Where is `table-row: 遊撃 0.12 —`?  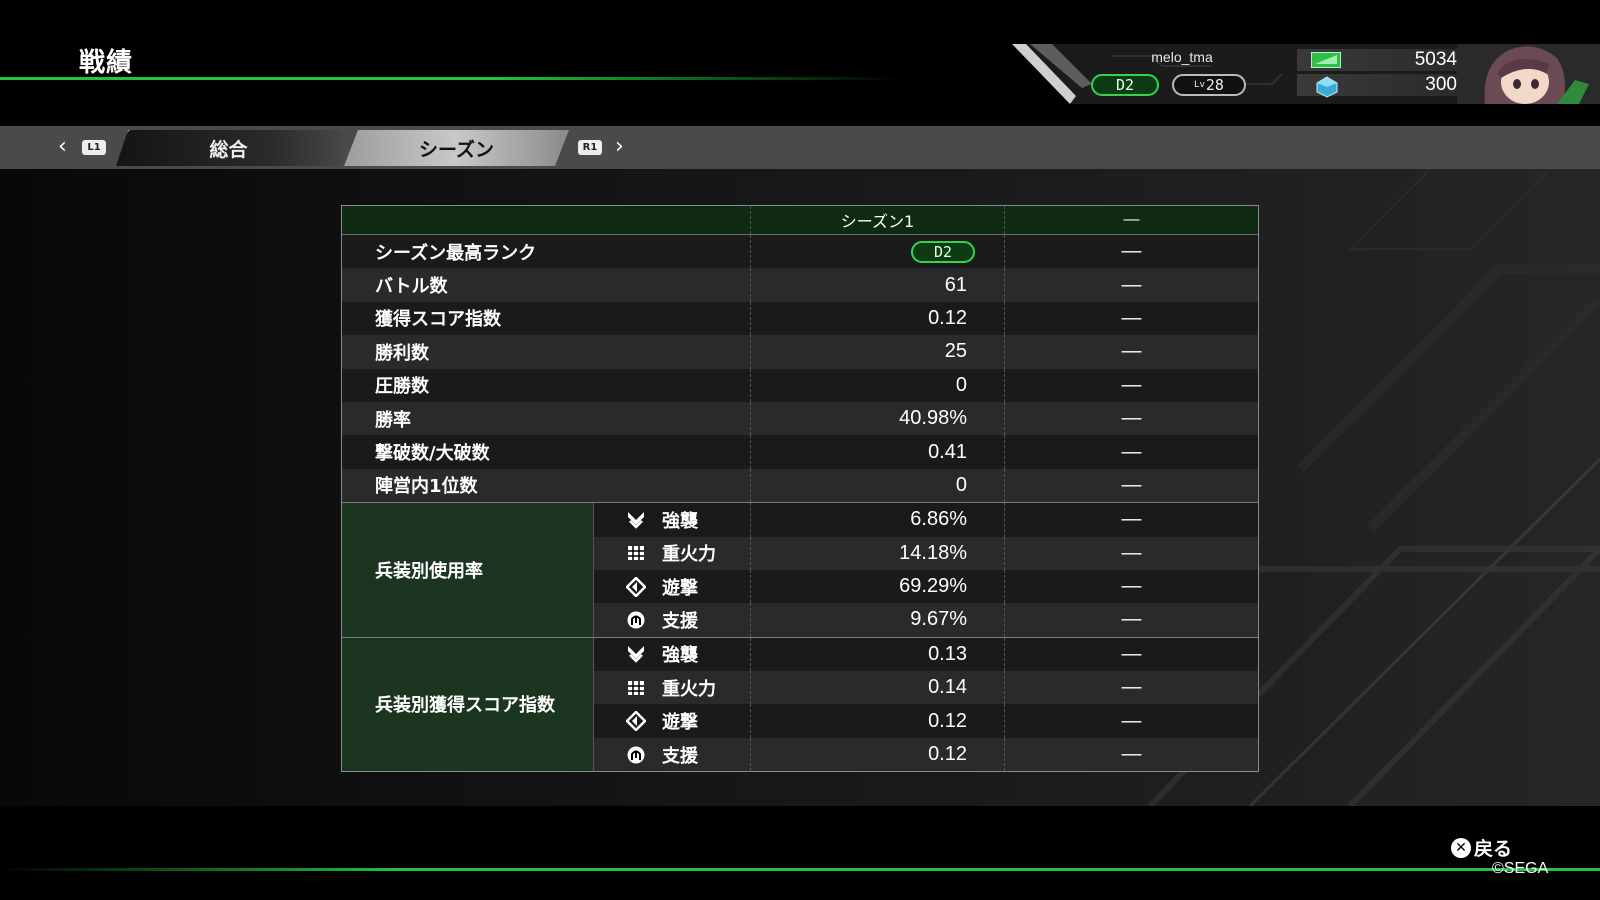
table-row: 遊撃 0.12 — is located at coordinates (926, 721).